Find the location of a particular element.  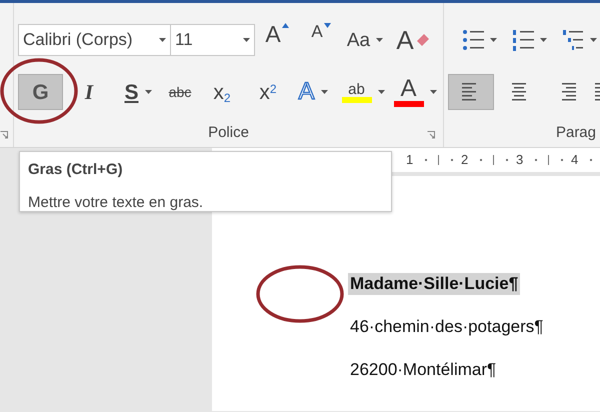

document-line: 46·chemin·des·potagers¶ is located at coordinates (447, 327).